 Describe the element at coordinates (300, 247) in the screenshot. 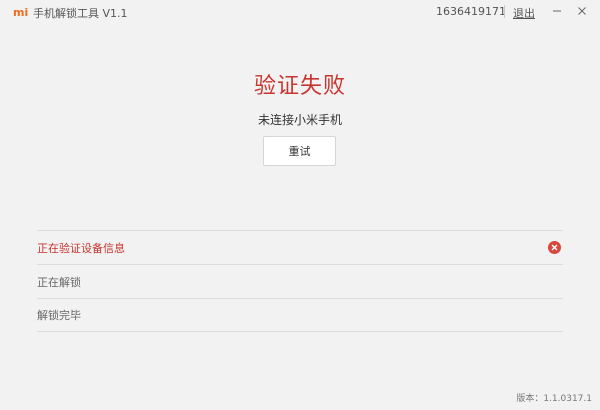

I see `step-verify-device: 正在验证设备信息` at that location.